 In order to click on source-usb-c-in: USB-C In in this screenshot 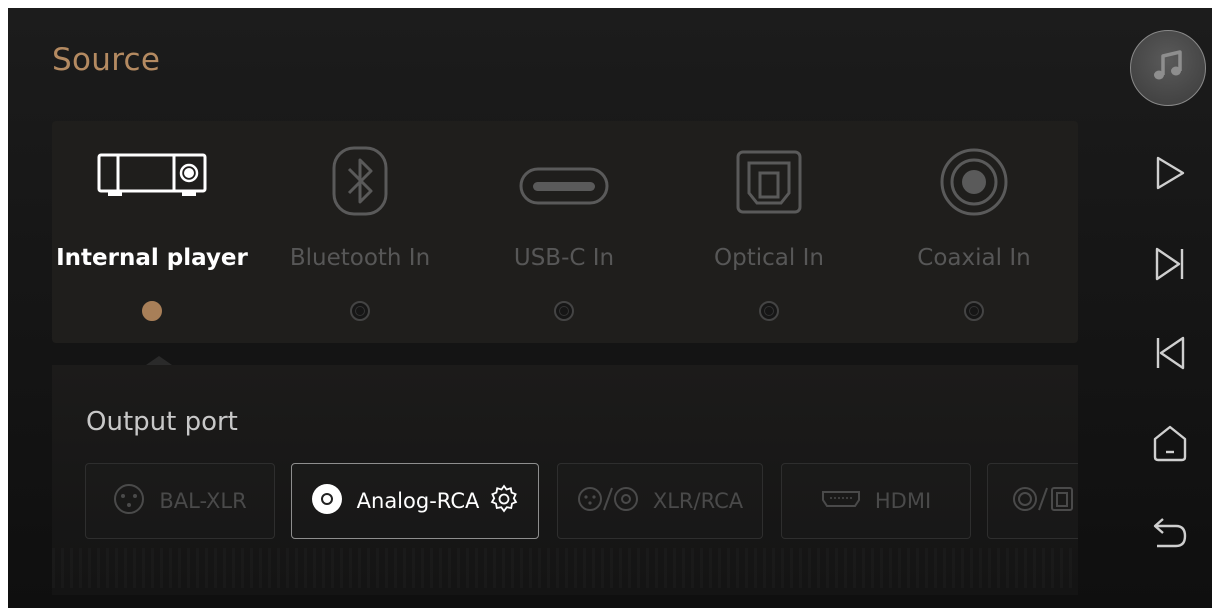, I will do `click(564, 232)`.